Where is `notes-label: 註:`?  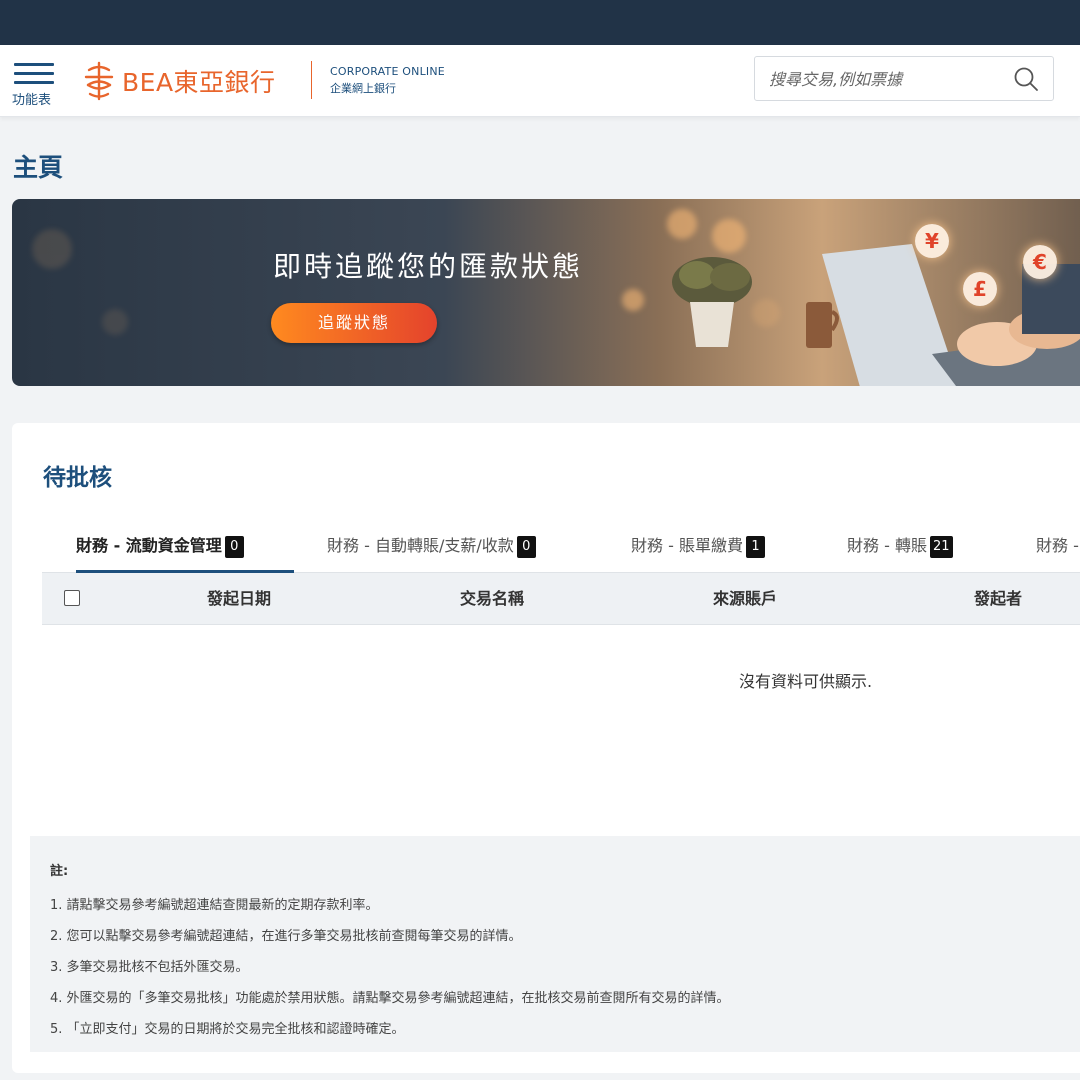
notes-label: 註: is located at coordinates (59, 871).